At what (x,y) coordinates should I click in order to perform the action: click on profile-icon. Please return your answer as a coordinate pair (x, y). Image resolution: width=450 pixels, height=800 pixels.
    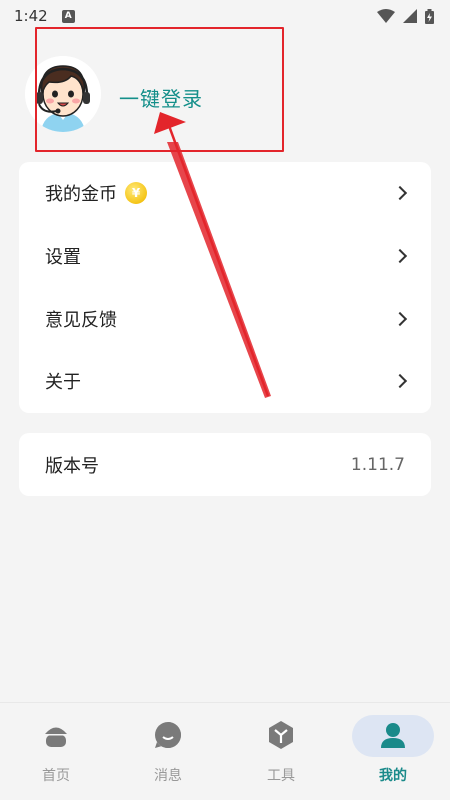
    Looking at the image, I should click on (393, 735).